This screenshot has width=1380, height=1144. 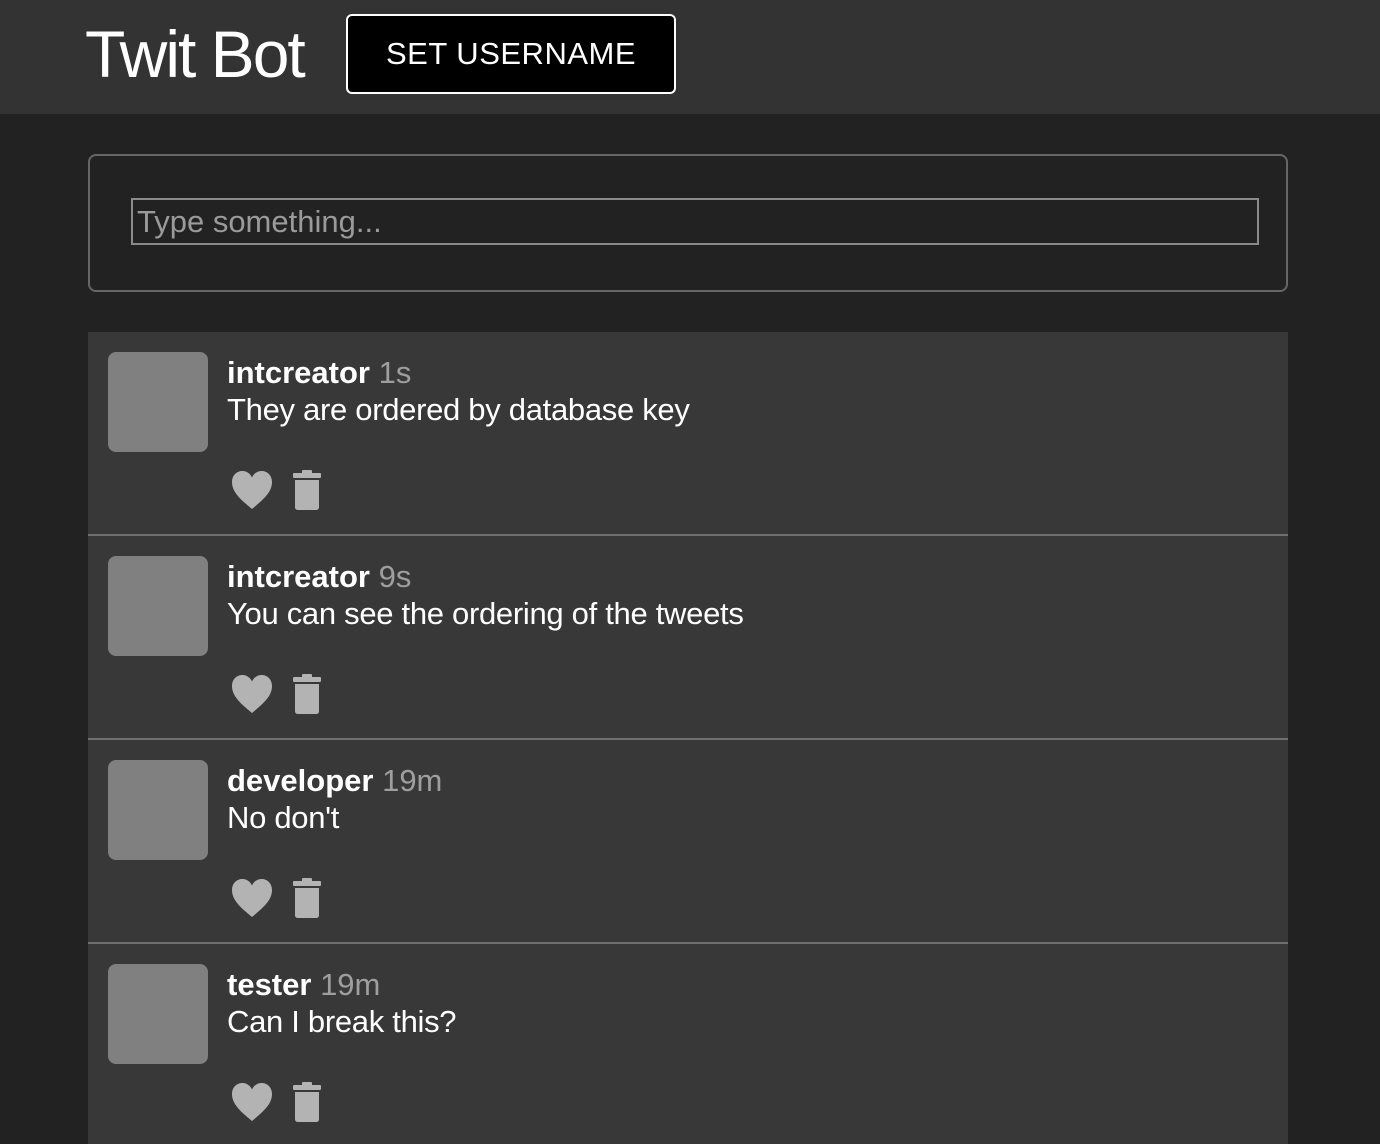 What do you see at coordinates (283, 817) in the screenshot?
I see `tweet-text: No don't` at bounding box center [283, 817].